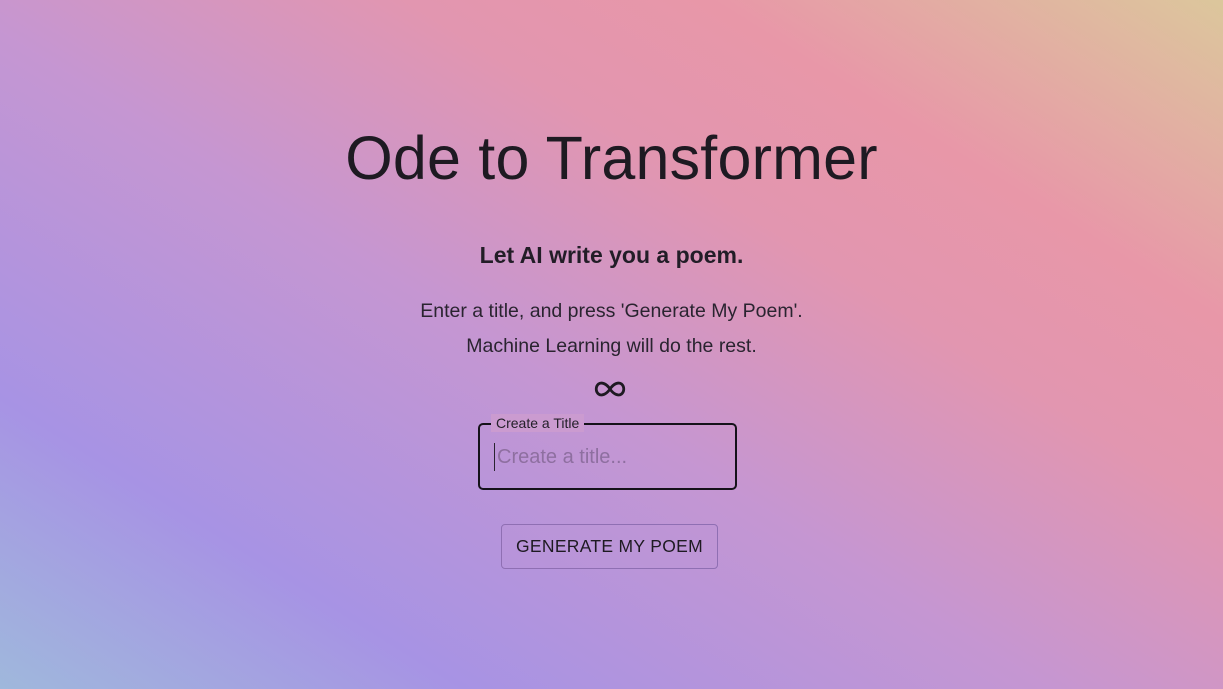  Describe the element at coordinates (538, 423) in the screenshot. I see `title-field-label: Create a Title` at that location.